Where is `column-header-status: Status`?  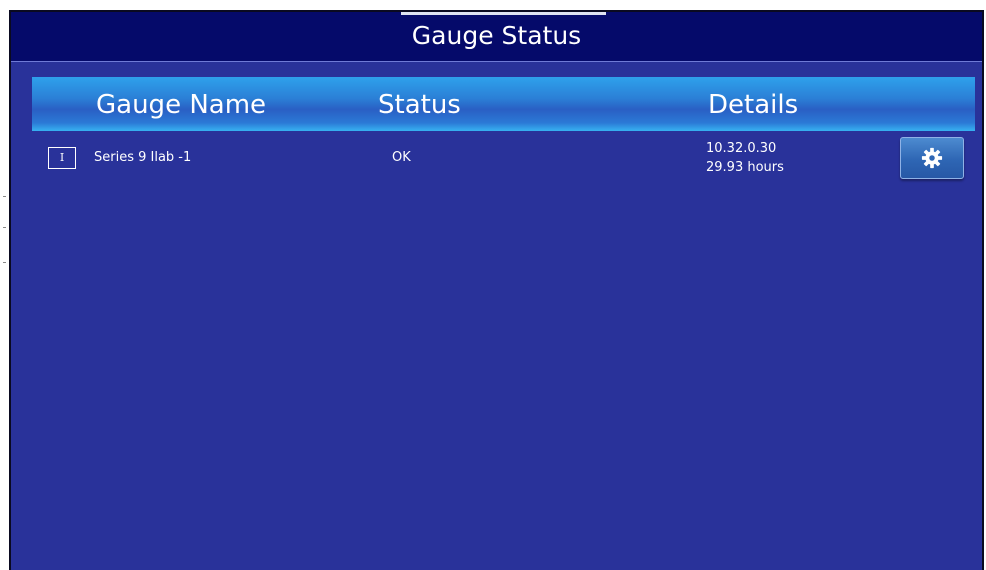 column-header-status: Status is located at coordinates (419, 105).